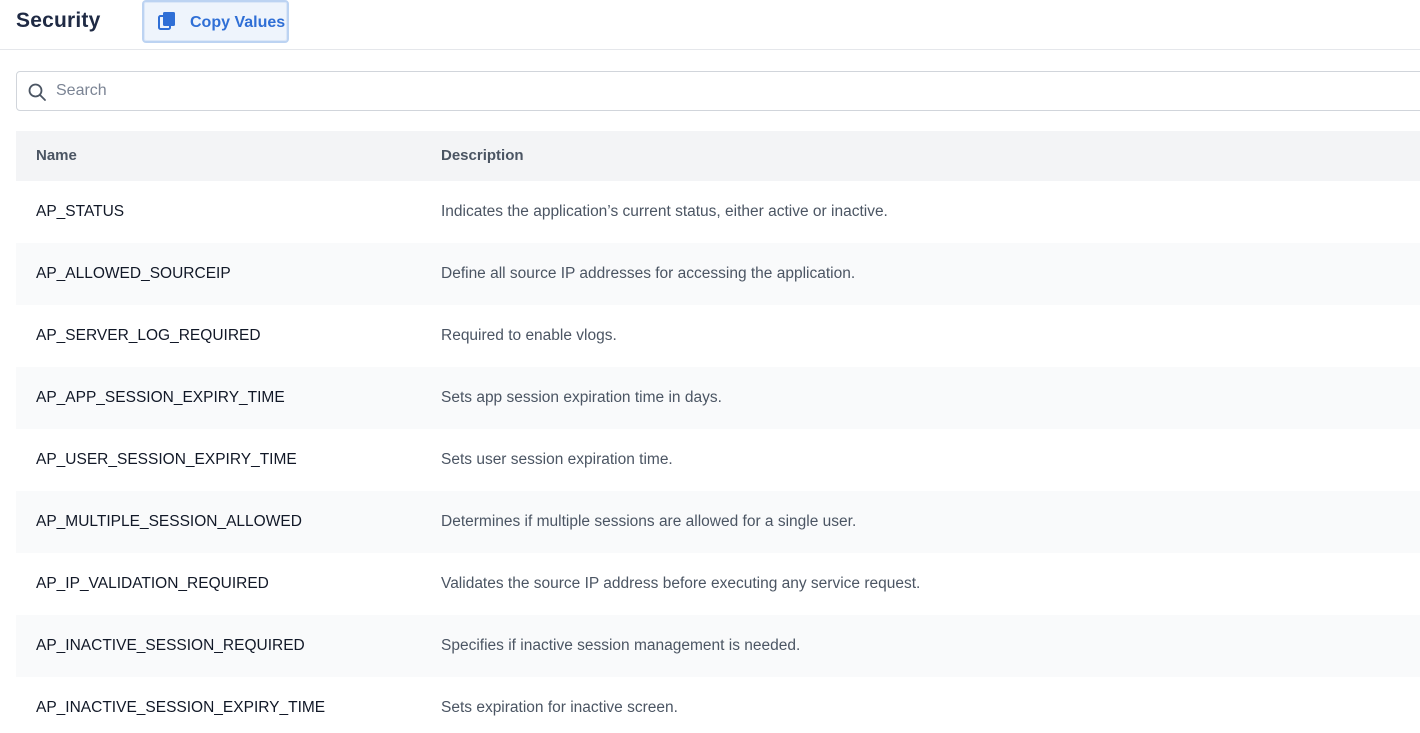  I want to click on search-input, so click(735, 91).